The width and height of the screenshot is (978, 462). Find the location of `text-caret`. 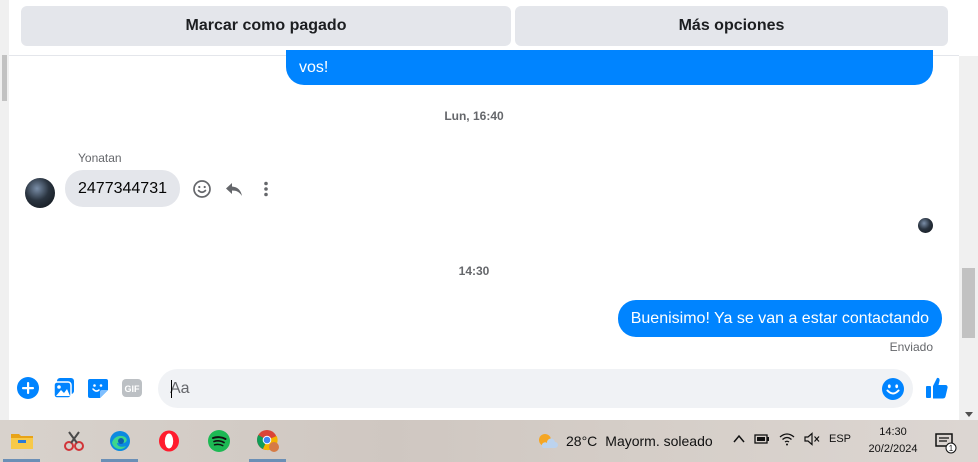

text-caret is located at coordinates (171, 389).